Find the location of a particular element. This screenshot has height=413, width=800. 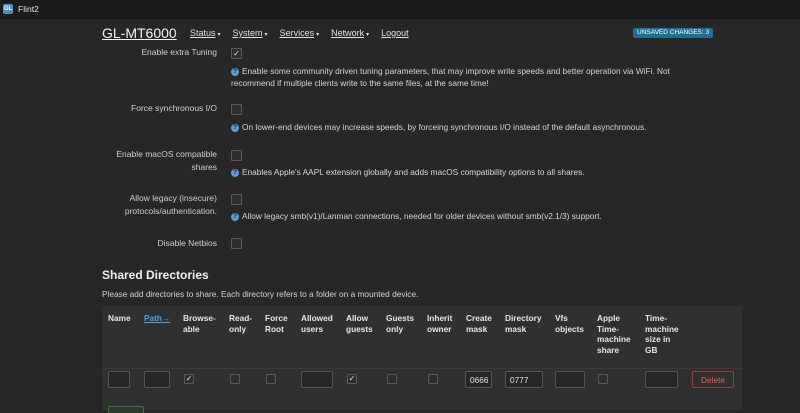

col-readonly: Read- only is located at coordinates (241, 323).